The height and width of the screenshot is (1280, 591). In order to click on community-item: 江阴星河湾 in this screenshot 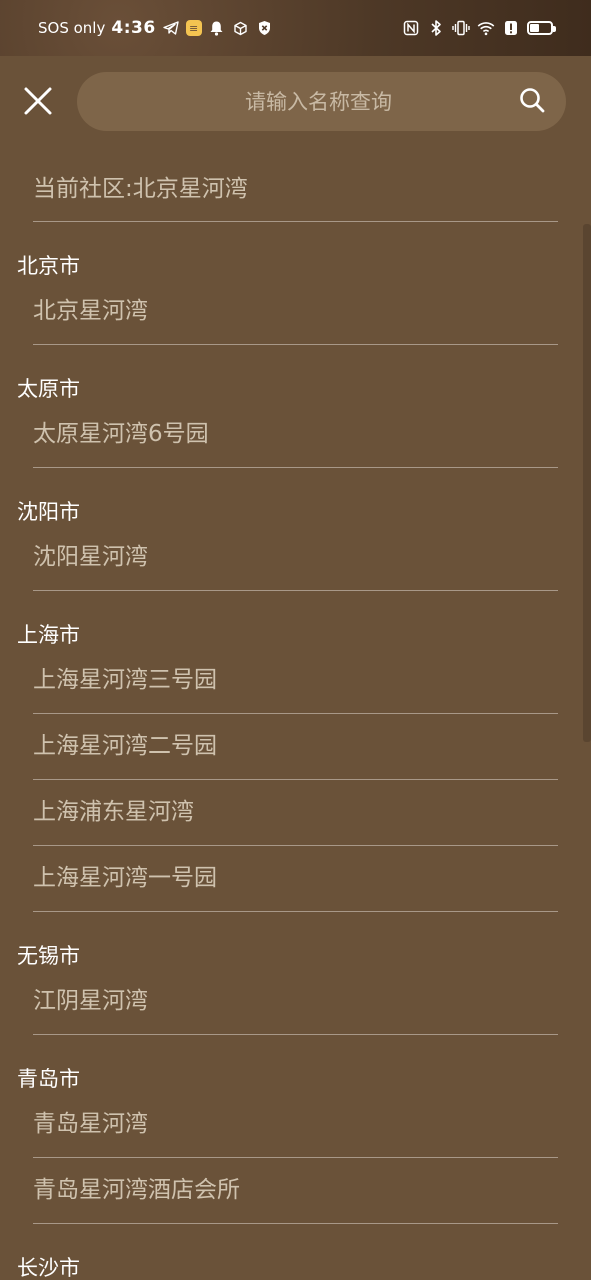, I will do `click(295, 1002)`.